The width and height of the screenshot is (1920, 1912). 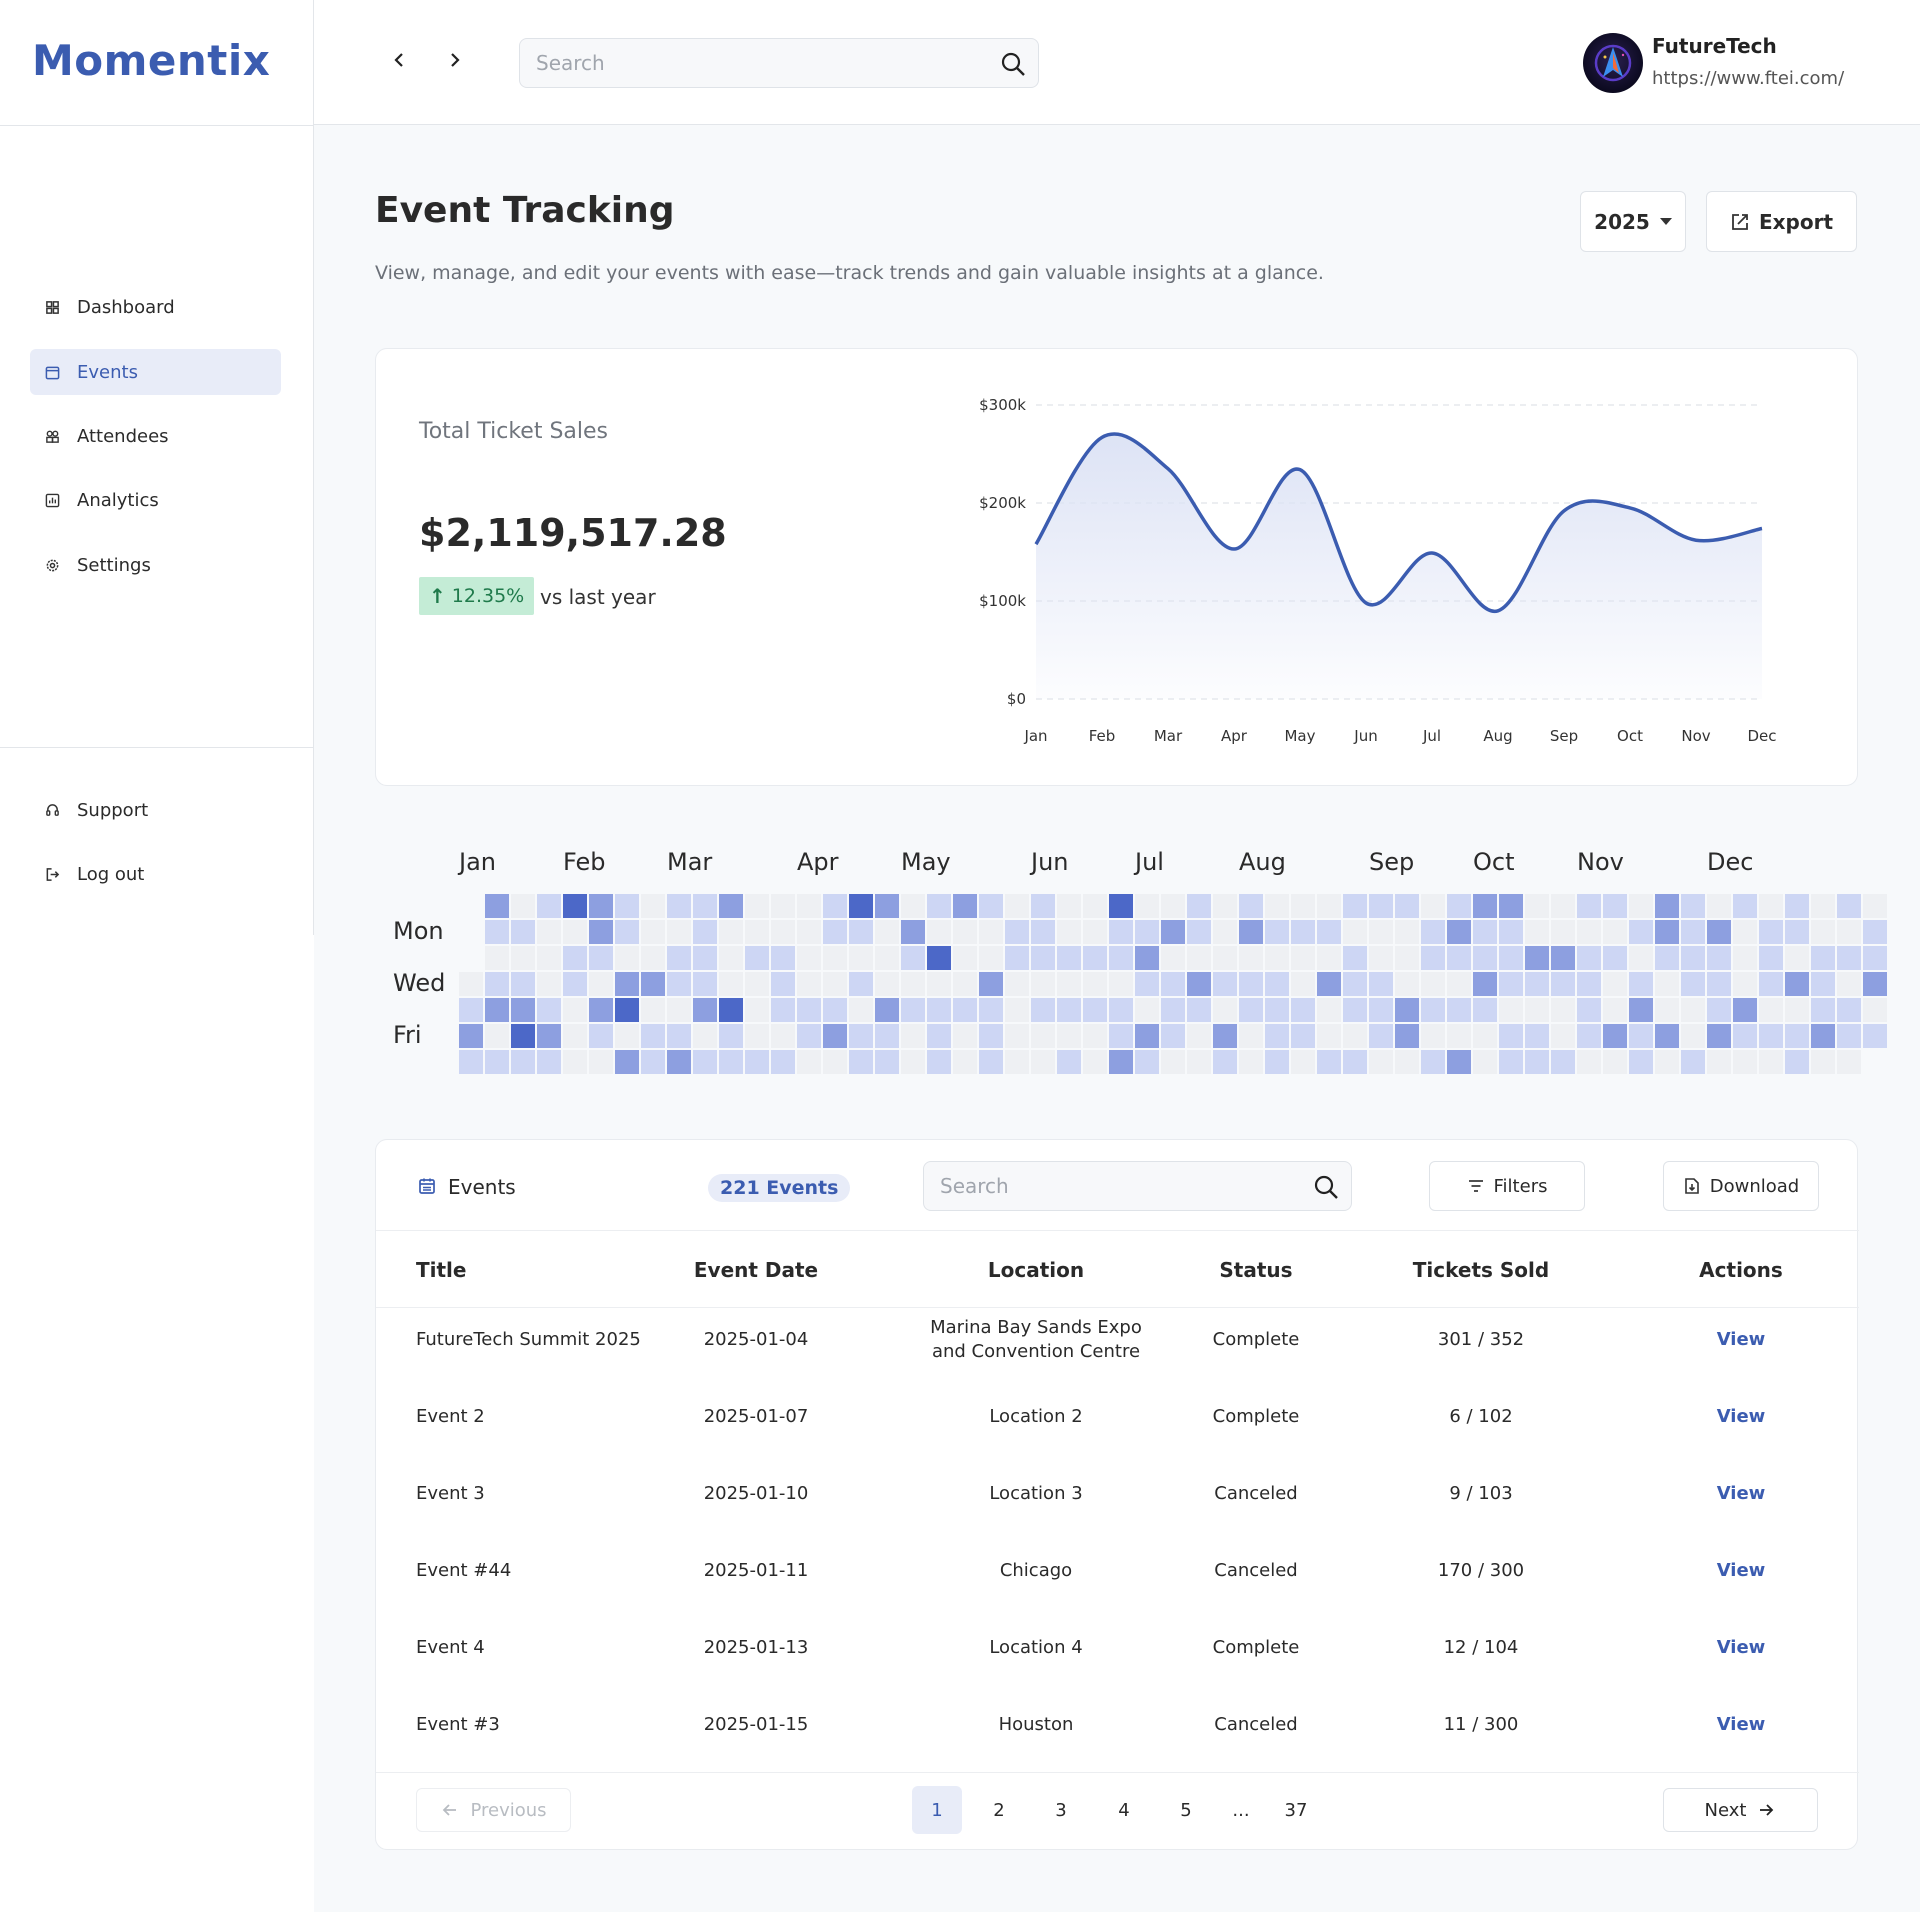 I want to click on view-link: View, so click(x=1741, y=1725).